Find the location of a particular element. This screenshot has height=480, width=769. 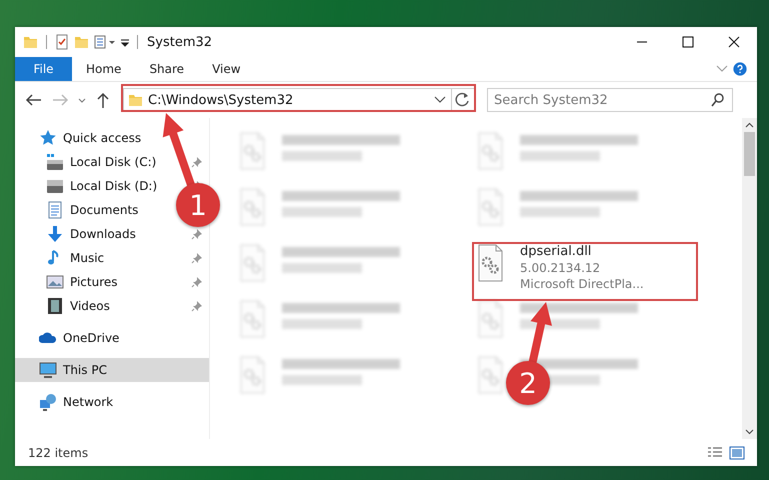

film-icon is located at coordinates (55, 306).